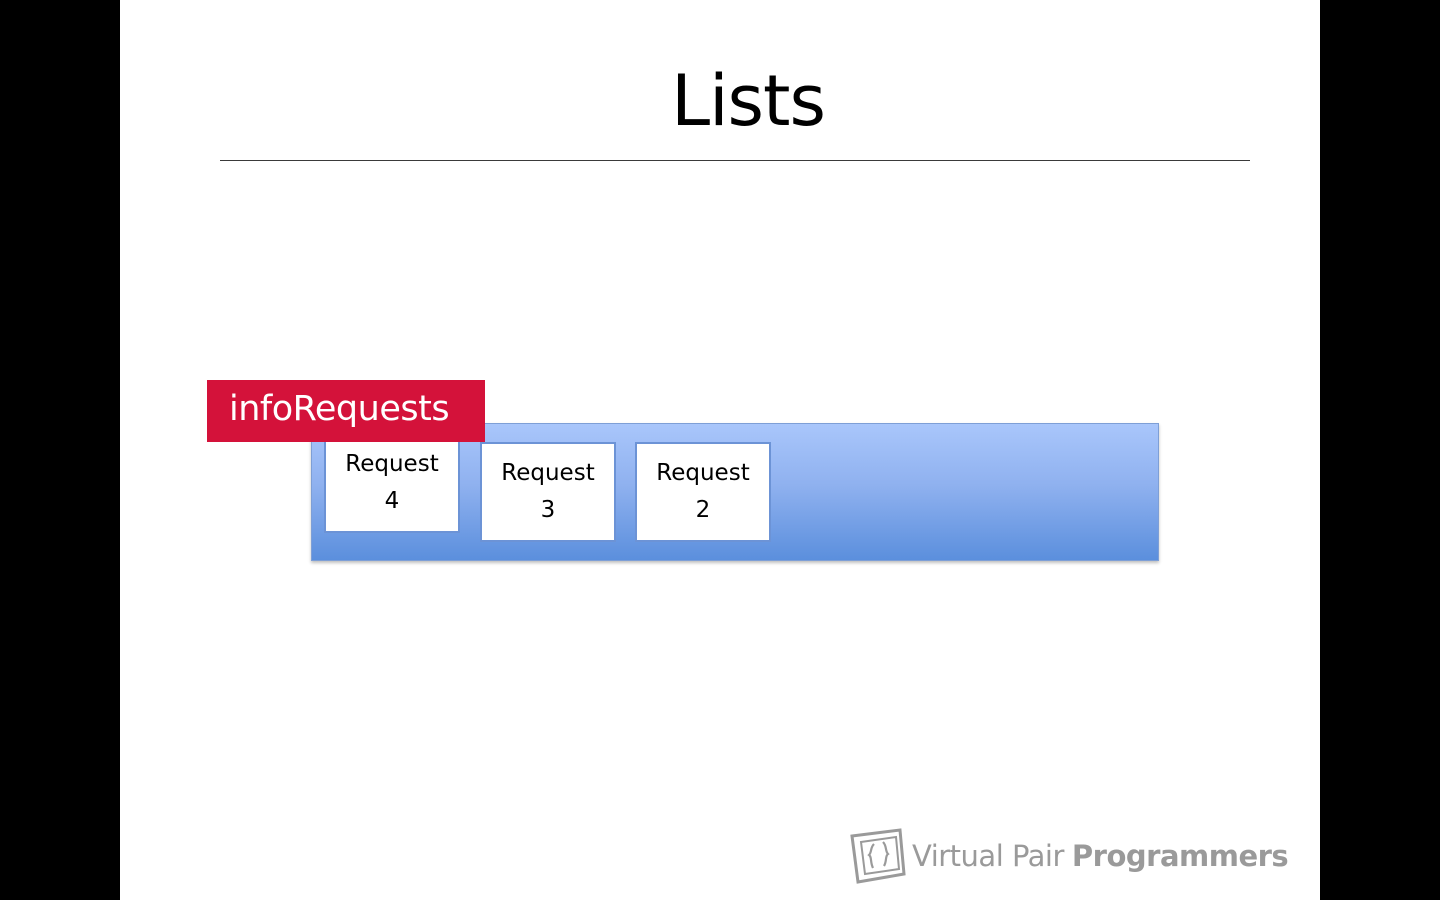 This screenshot has height=900, width=1440. I want to click on list-item-number: 3, so click(548, 510).